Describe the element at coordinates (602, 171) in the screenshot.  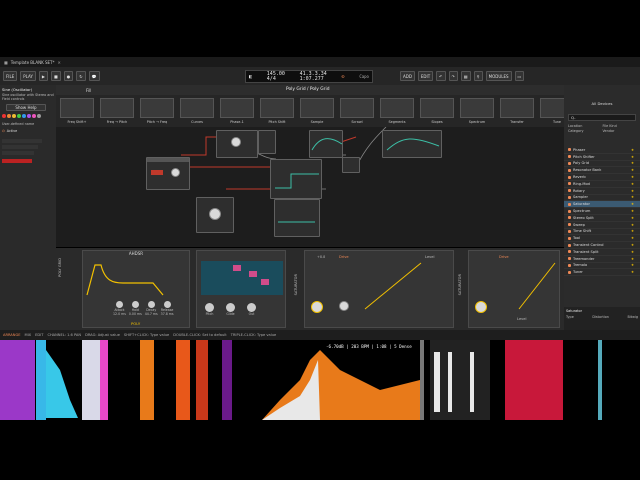
I see `device-item: Resonator Bank ★` at that location.